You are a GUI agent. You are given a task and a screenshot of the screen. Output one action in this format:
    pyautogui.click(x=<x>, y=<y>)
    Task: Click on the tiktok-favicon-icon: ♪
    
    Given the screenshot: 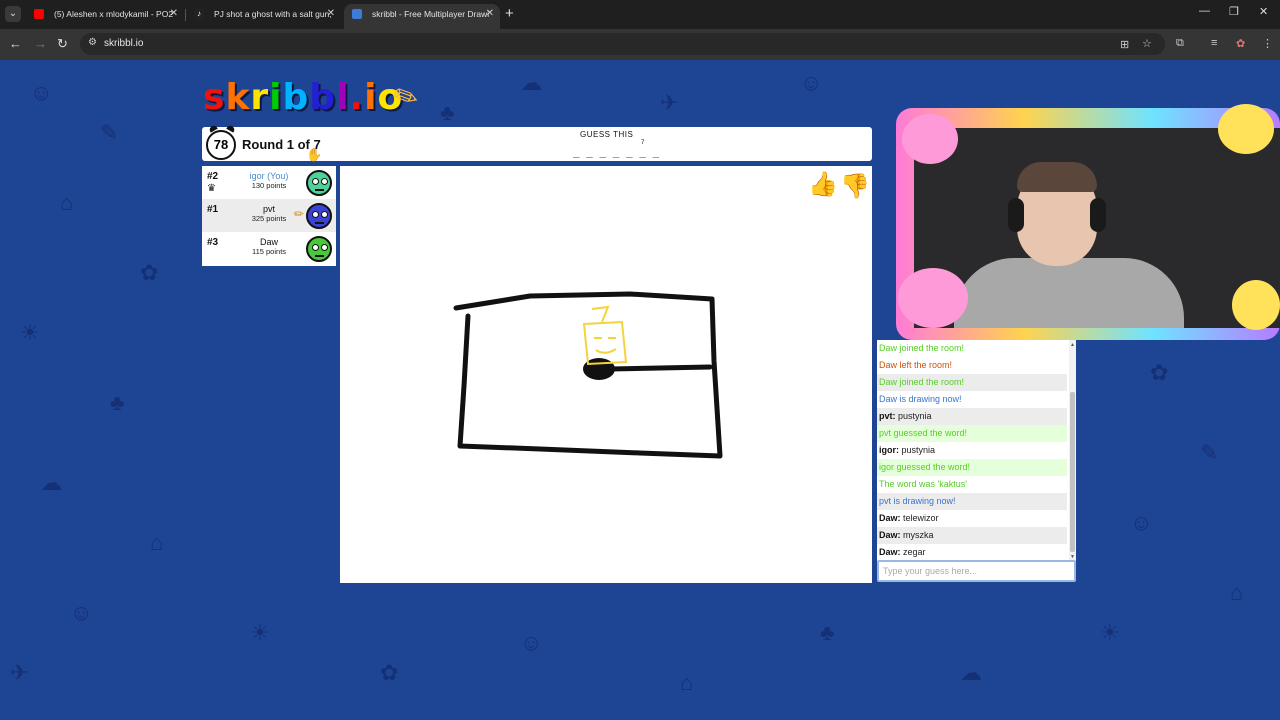 What is the action you would take?
    pyautogui.click(x=199, y=14)
    